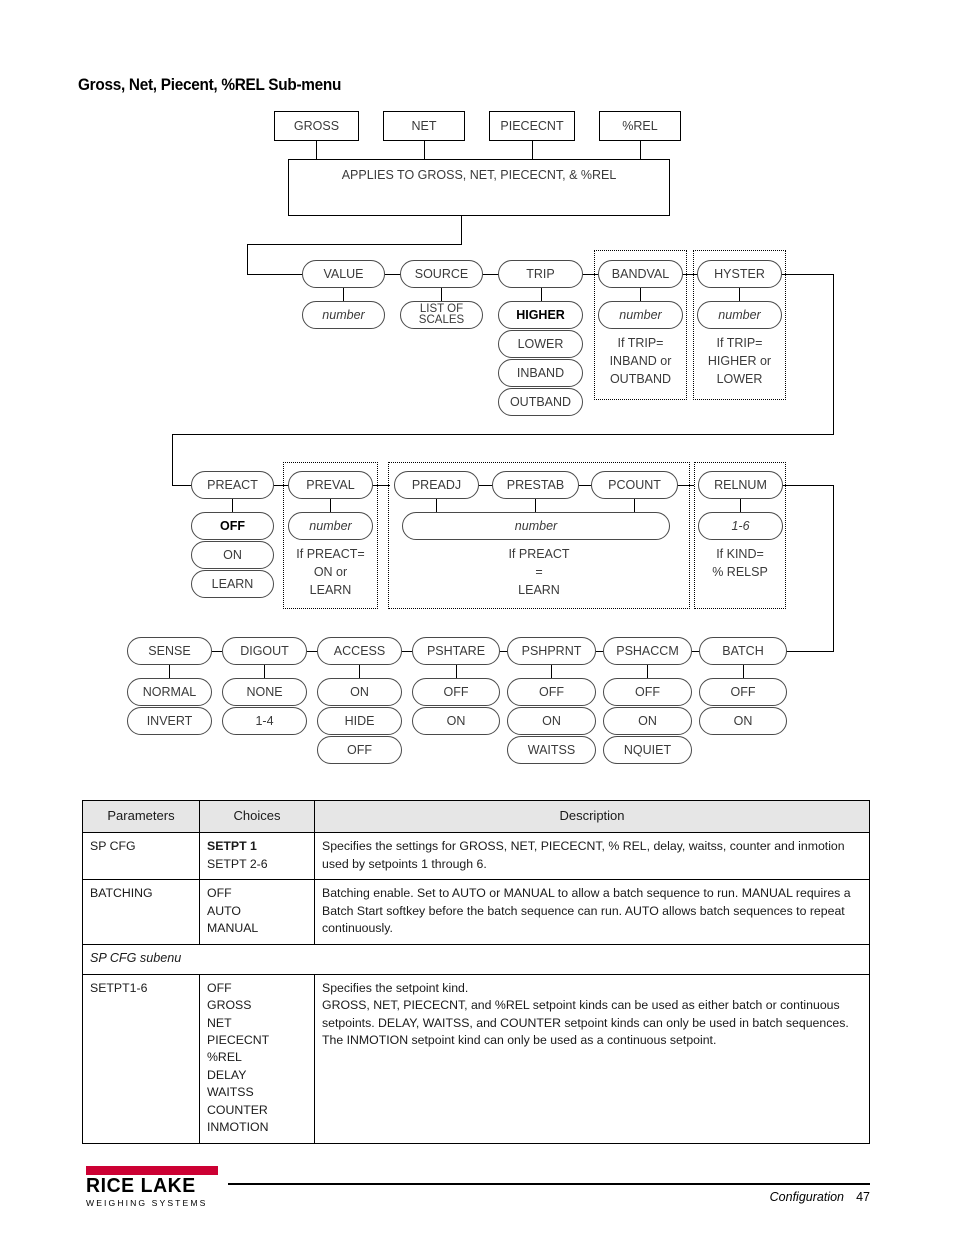  I want to click on flow-option-digout-1-4: 1-4, so click(264, 721).